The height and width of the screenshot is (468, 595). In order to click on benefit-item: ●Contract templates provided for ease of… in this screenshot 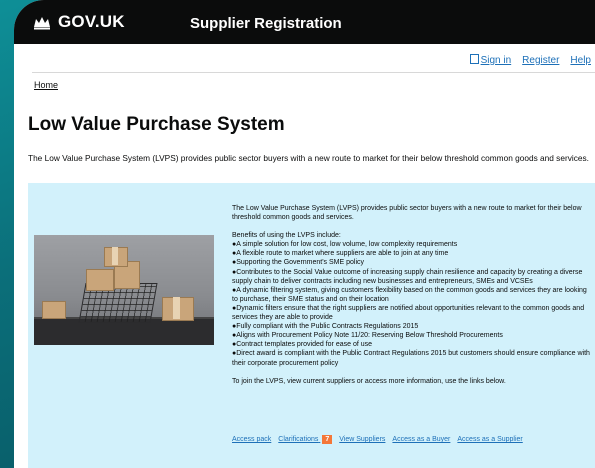, I will do `click(302, 345)`.